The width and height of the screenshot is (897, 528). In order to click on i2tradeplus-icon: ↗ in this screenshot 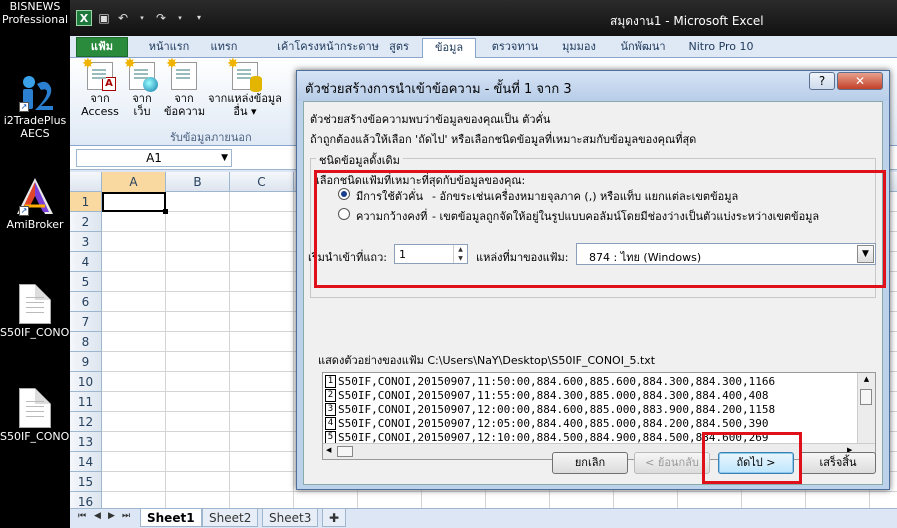, I will do `click(35, 92)`.